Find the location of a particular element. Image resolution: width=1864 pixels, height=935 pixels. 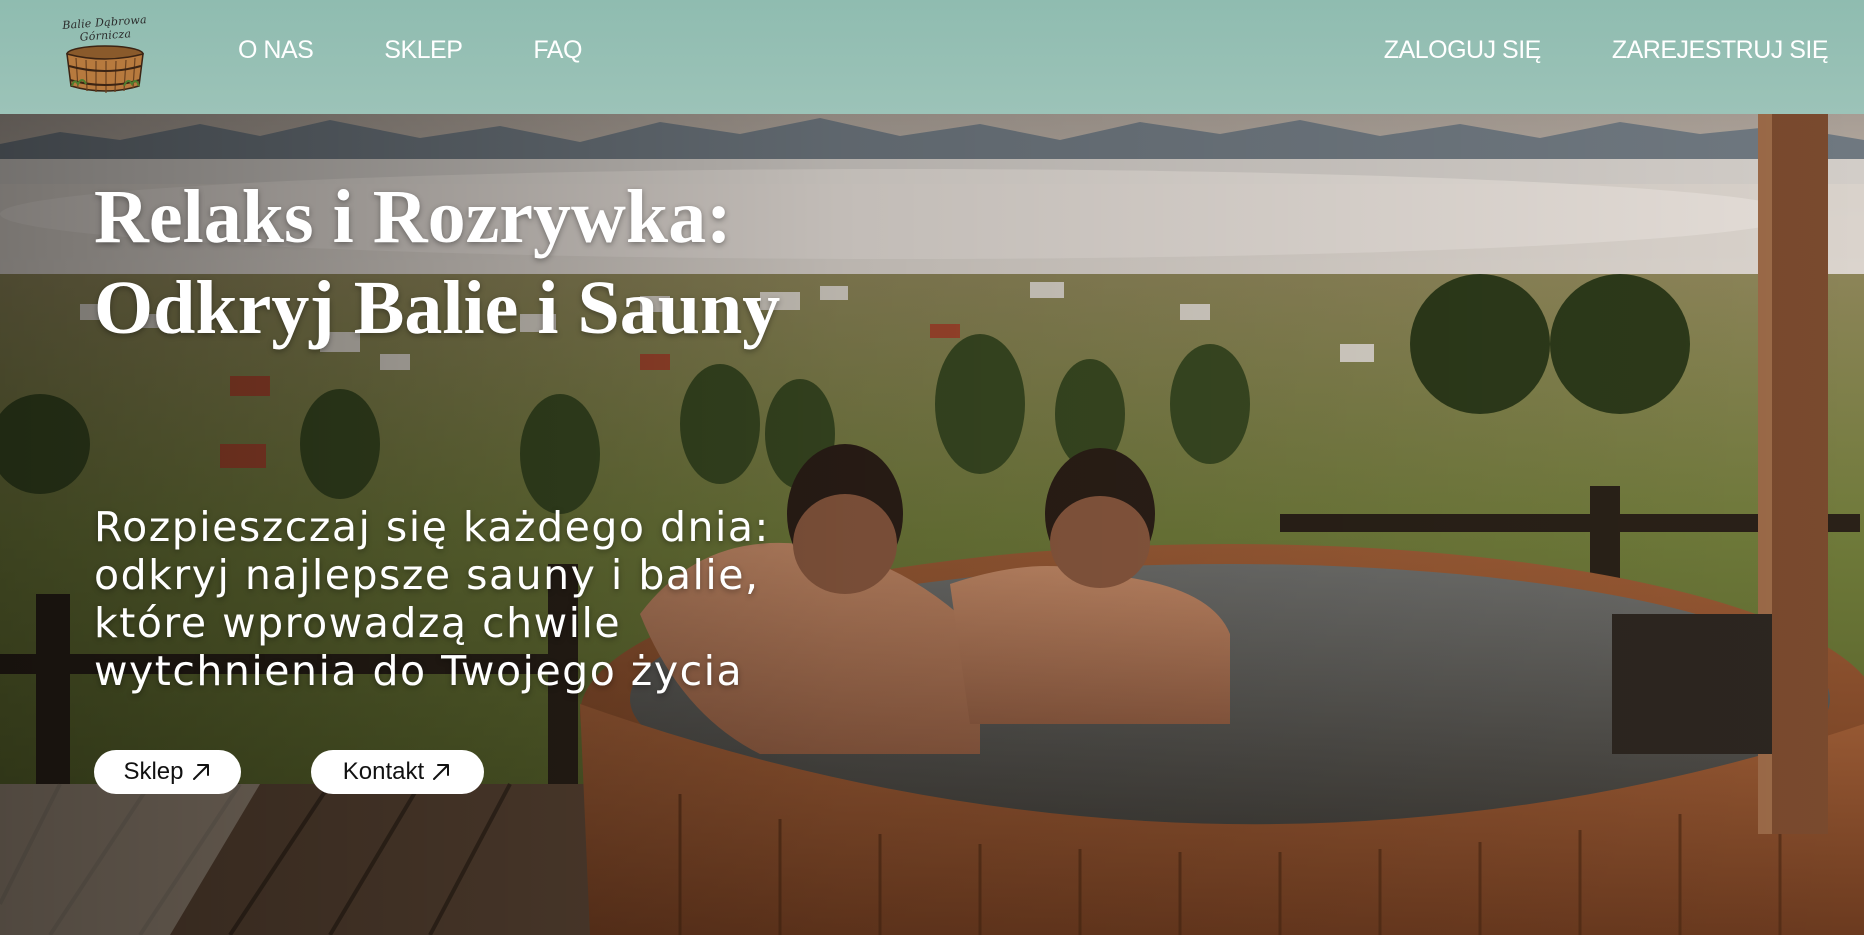

hero-title: Relaks i Rozrywka: Odkryj Balie i Sauny is located at coordinates (437, 262).